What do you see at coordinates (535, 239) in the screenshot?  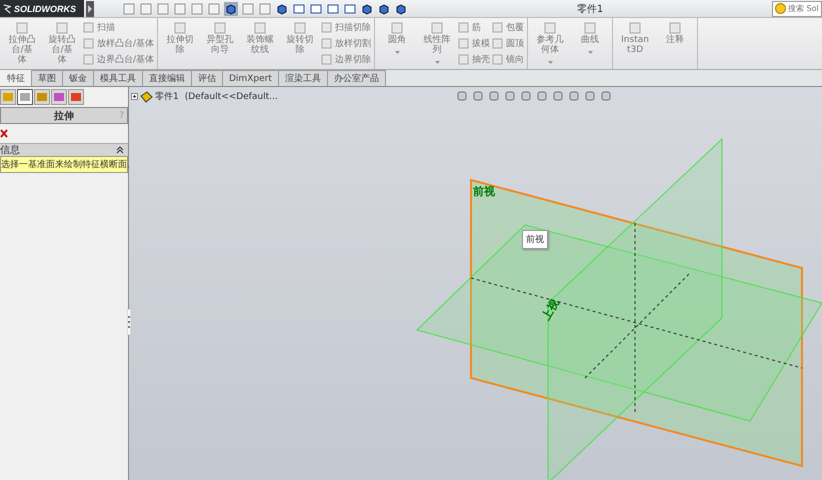 I see `tooltip: 前视` at bounding box center [535, 239].